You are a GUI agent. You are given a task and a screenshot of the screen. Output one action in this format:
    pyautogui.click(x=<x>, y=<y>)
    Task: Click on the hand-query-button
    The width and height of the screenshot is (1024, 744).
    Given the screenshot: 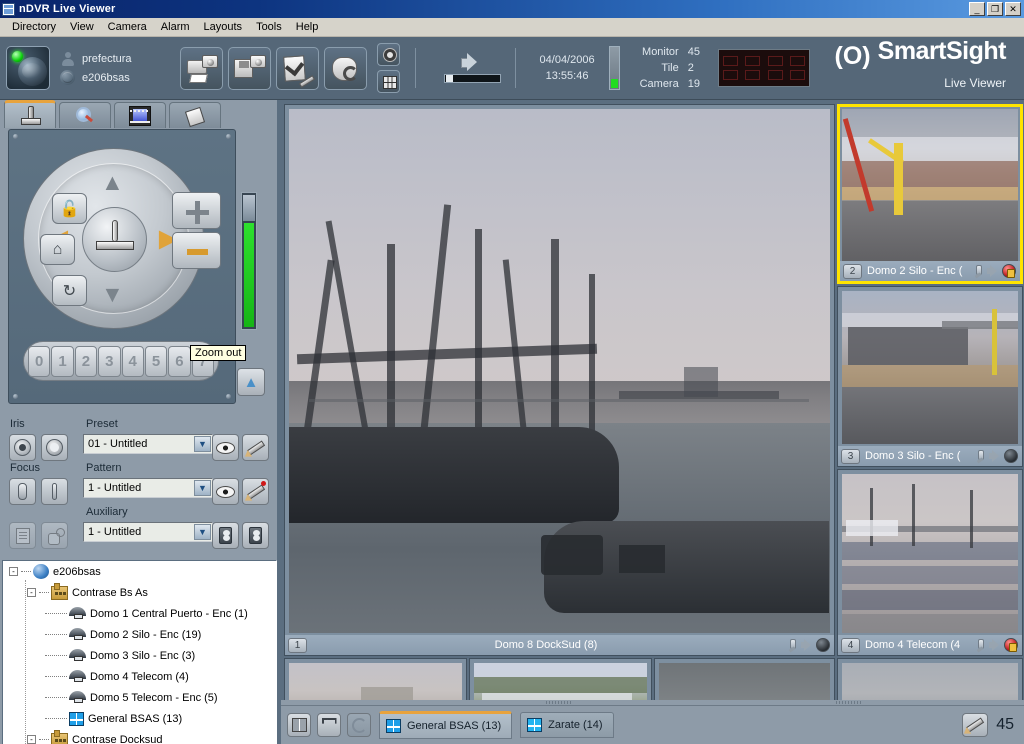 What is the action you would take?
    pyautogui.click(x=54, y=535)
    